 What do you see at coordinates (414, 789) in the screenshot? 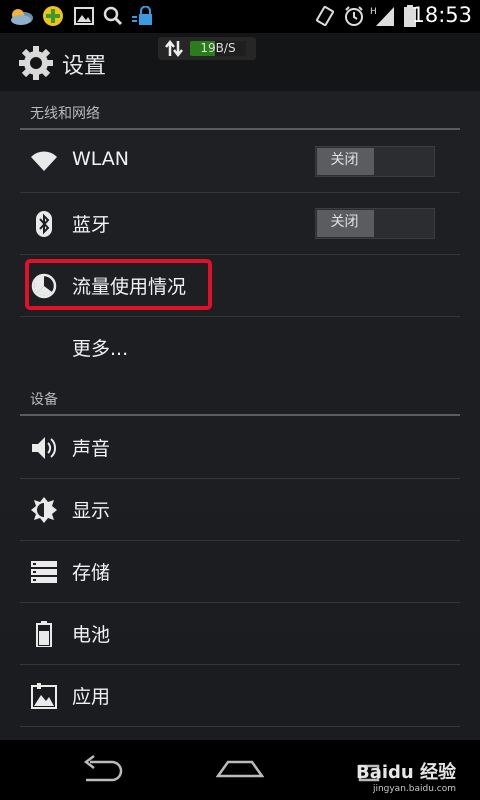
I see `watermark-sub: jingyan.baidu.com` at bounding box center [414, 789].